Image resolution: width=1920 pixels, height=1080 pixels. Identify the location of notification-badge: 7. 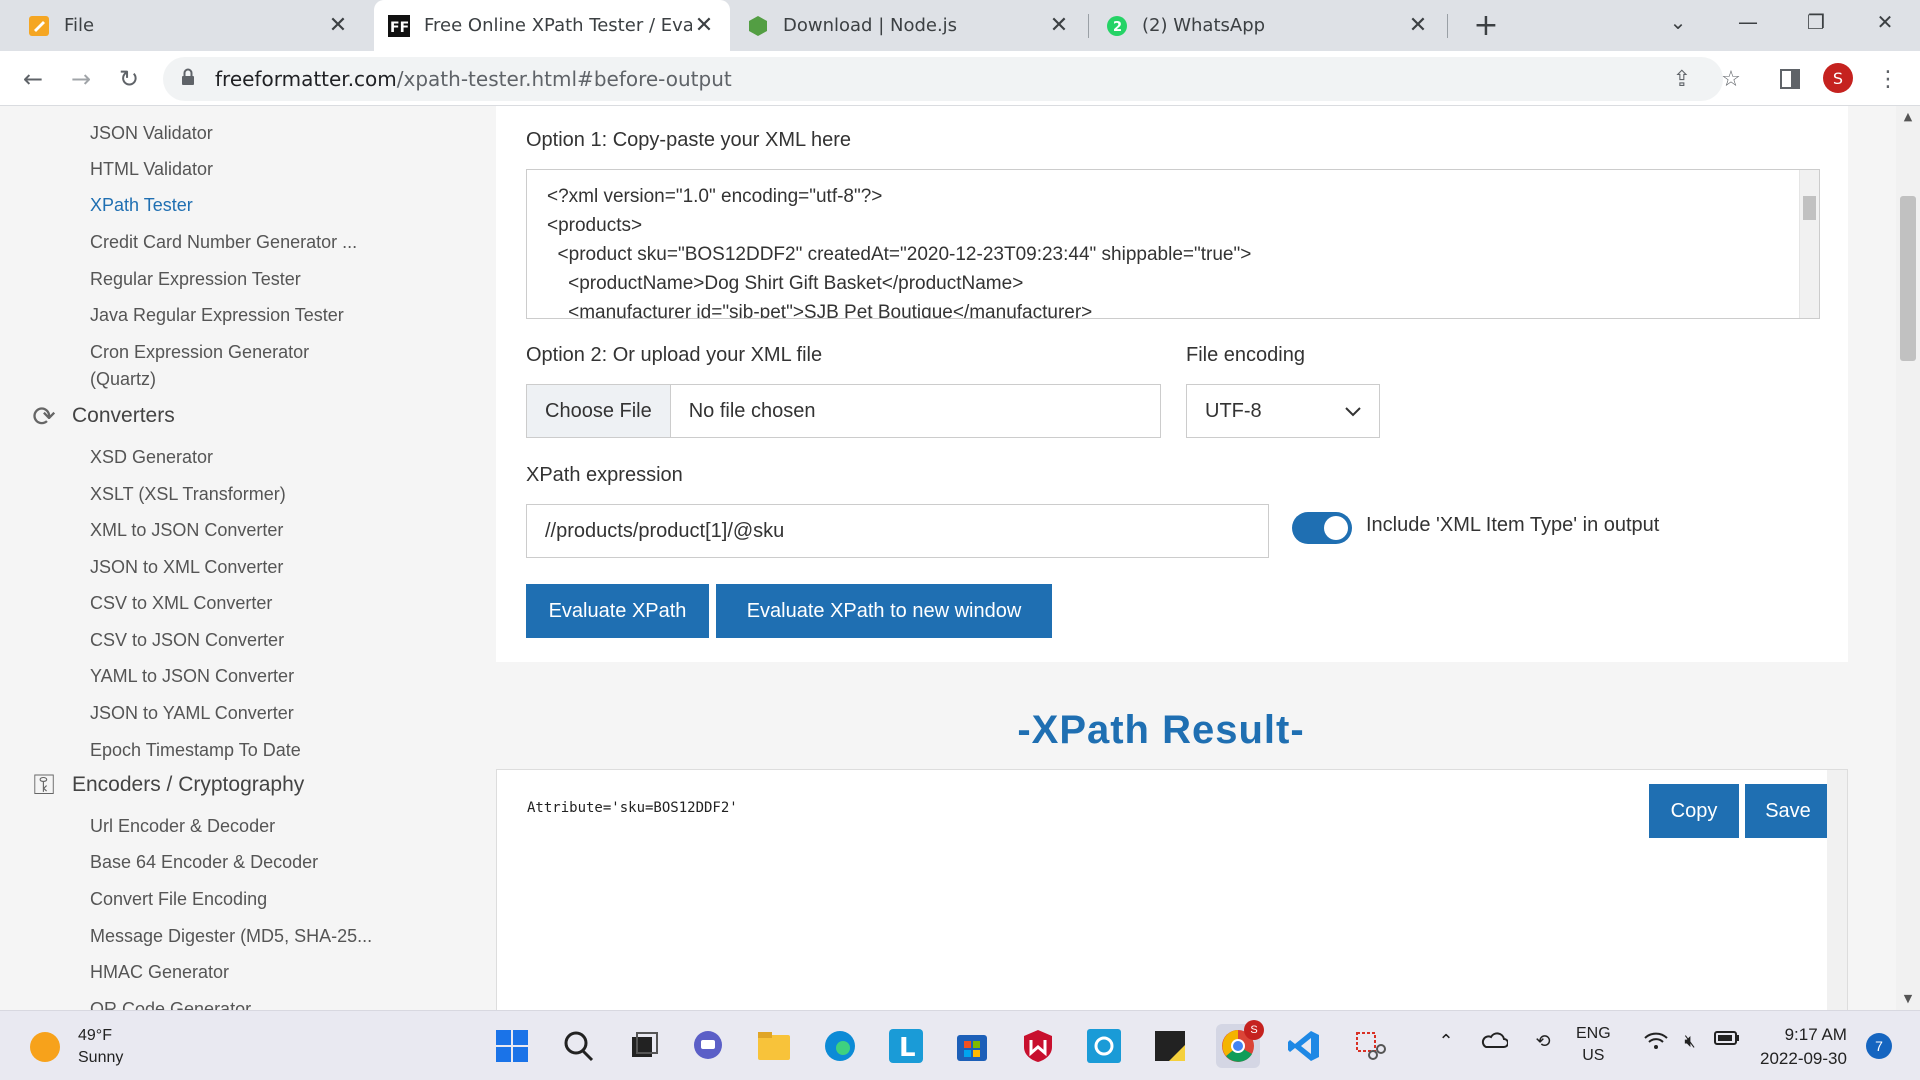
(1879, 1046).